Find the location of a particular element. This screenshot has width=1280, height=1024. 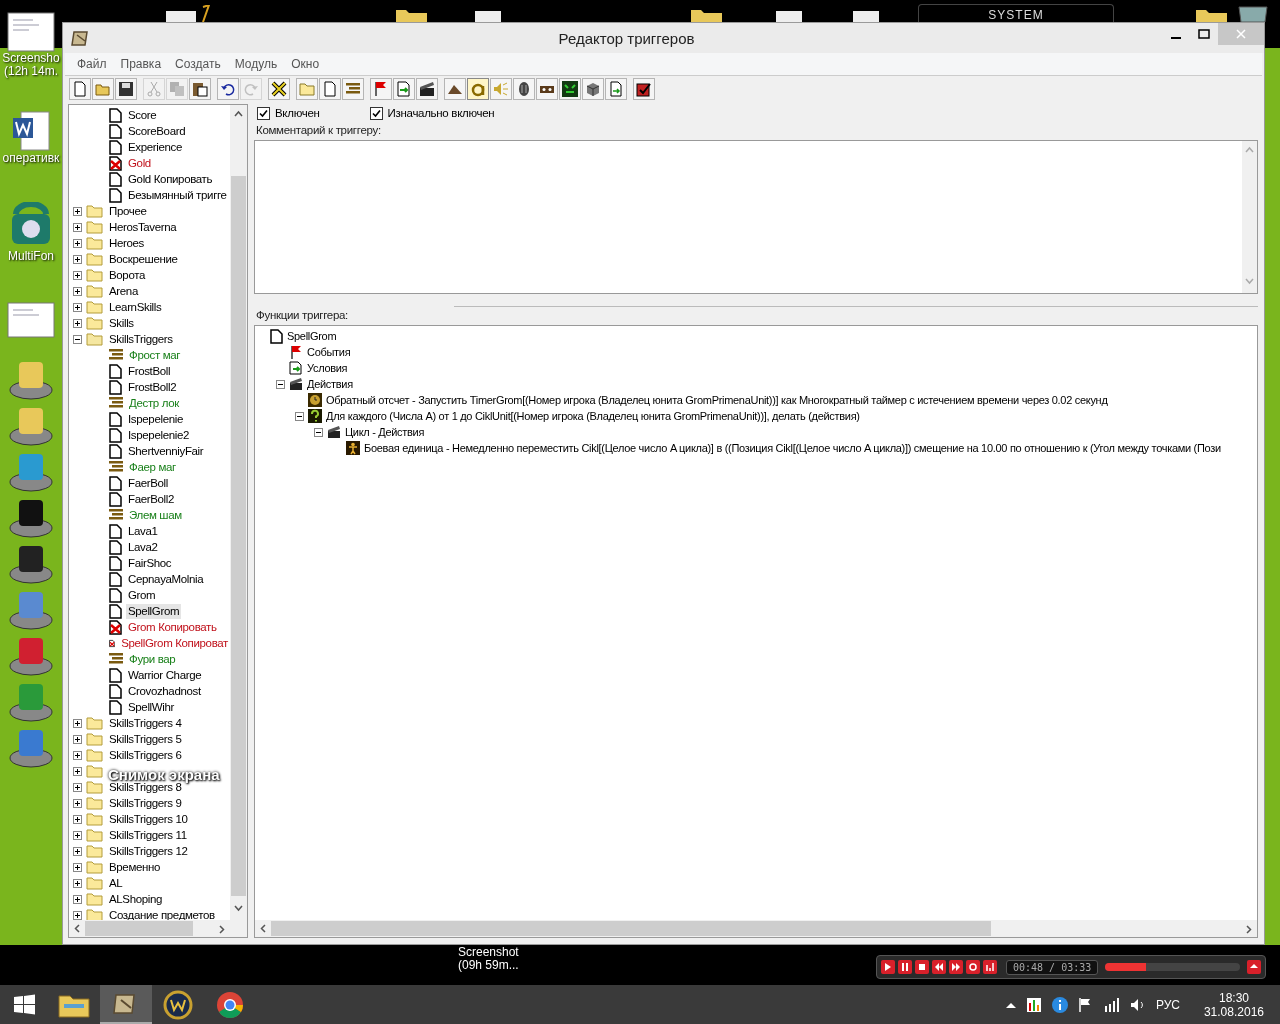

folder-label: SkillsTriggers 5 is located at coordinates (145, 739).